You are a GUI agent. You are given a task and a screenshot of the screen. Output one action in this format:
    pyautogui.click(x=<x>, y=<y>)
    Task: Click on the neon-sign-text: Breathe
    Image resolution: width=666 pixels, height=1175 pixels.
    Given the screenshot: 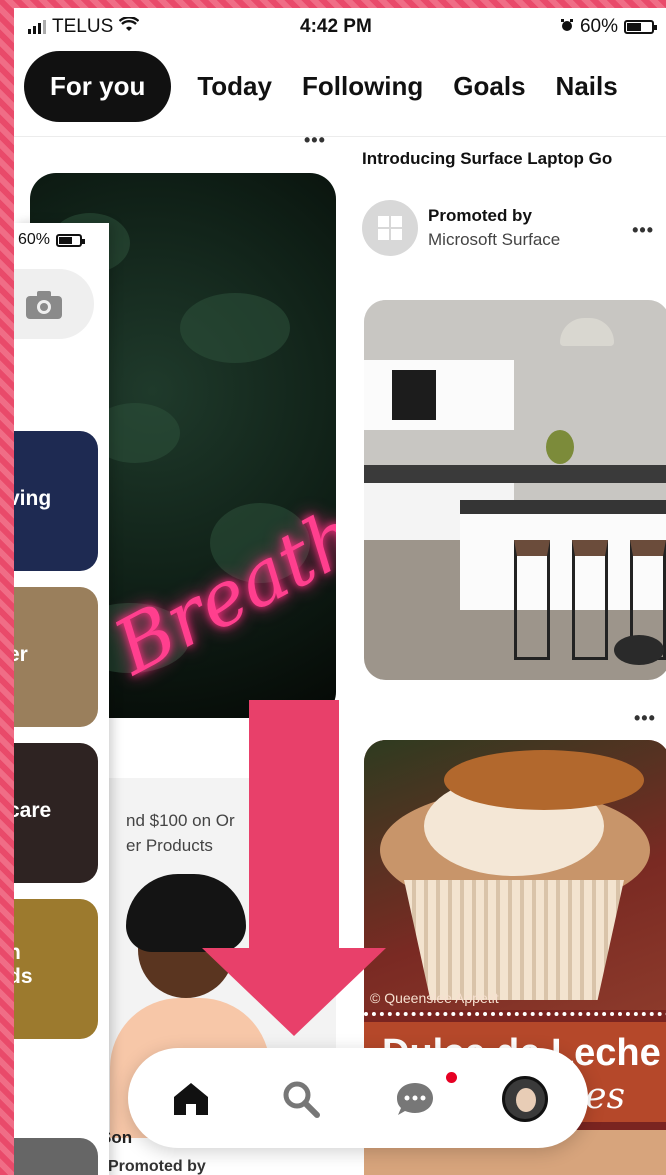 What is the action you would take?
    pyautogui.click(x=218, y=580)
    